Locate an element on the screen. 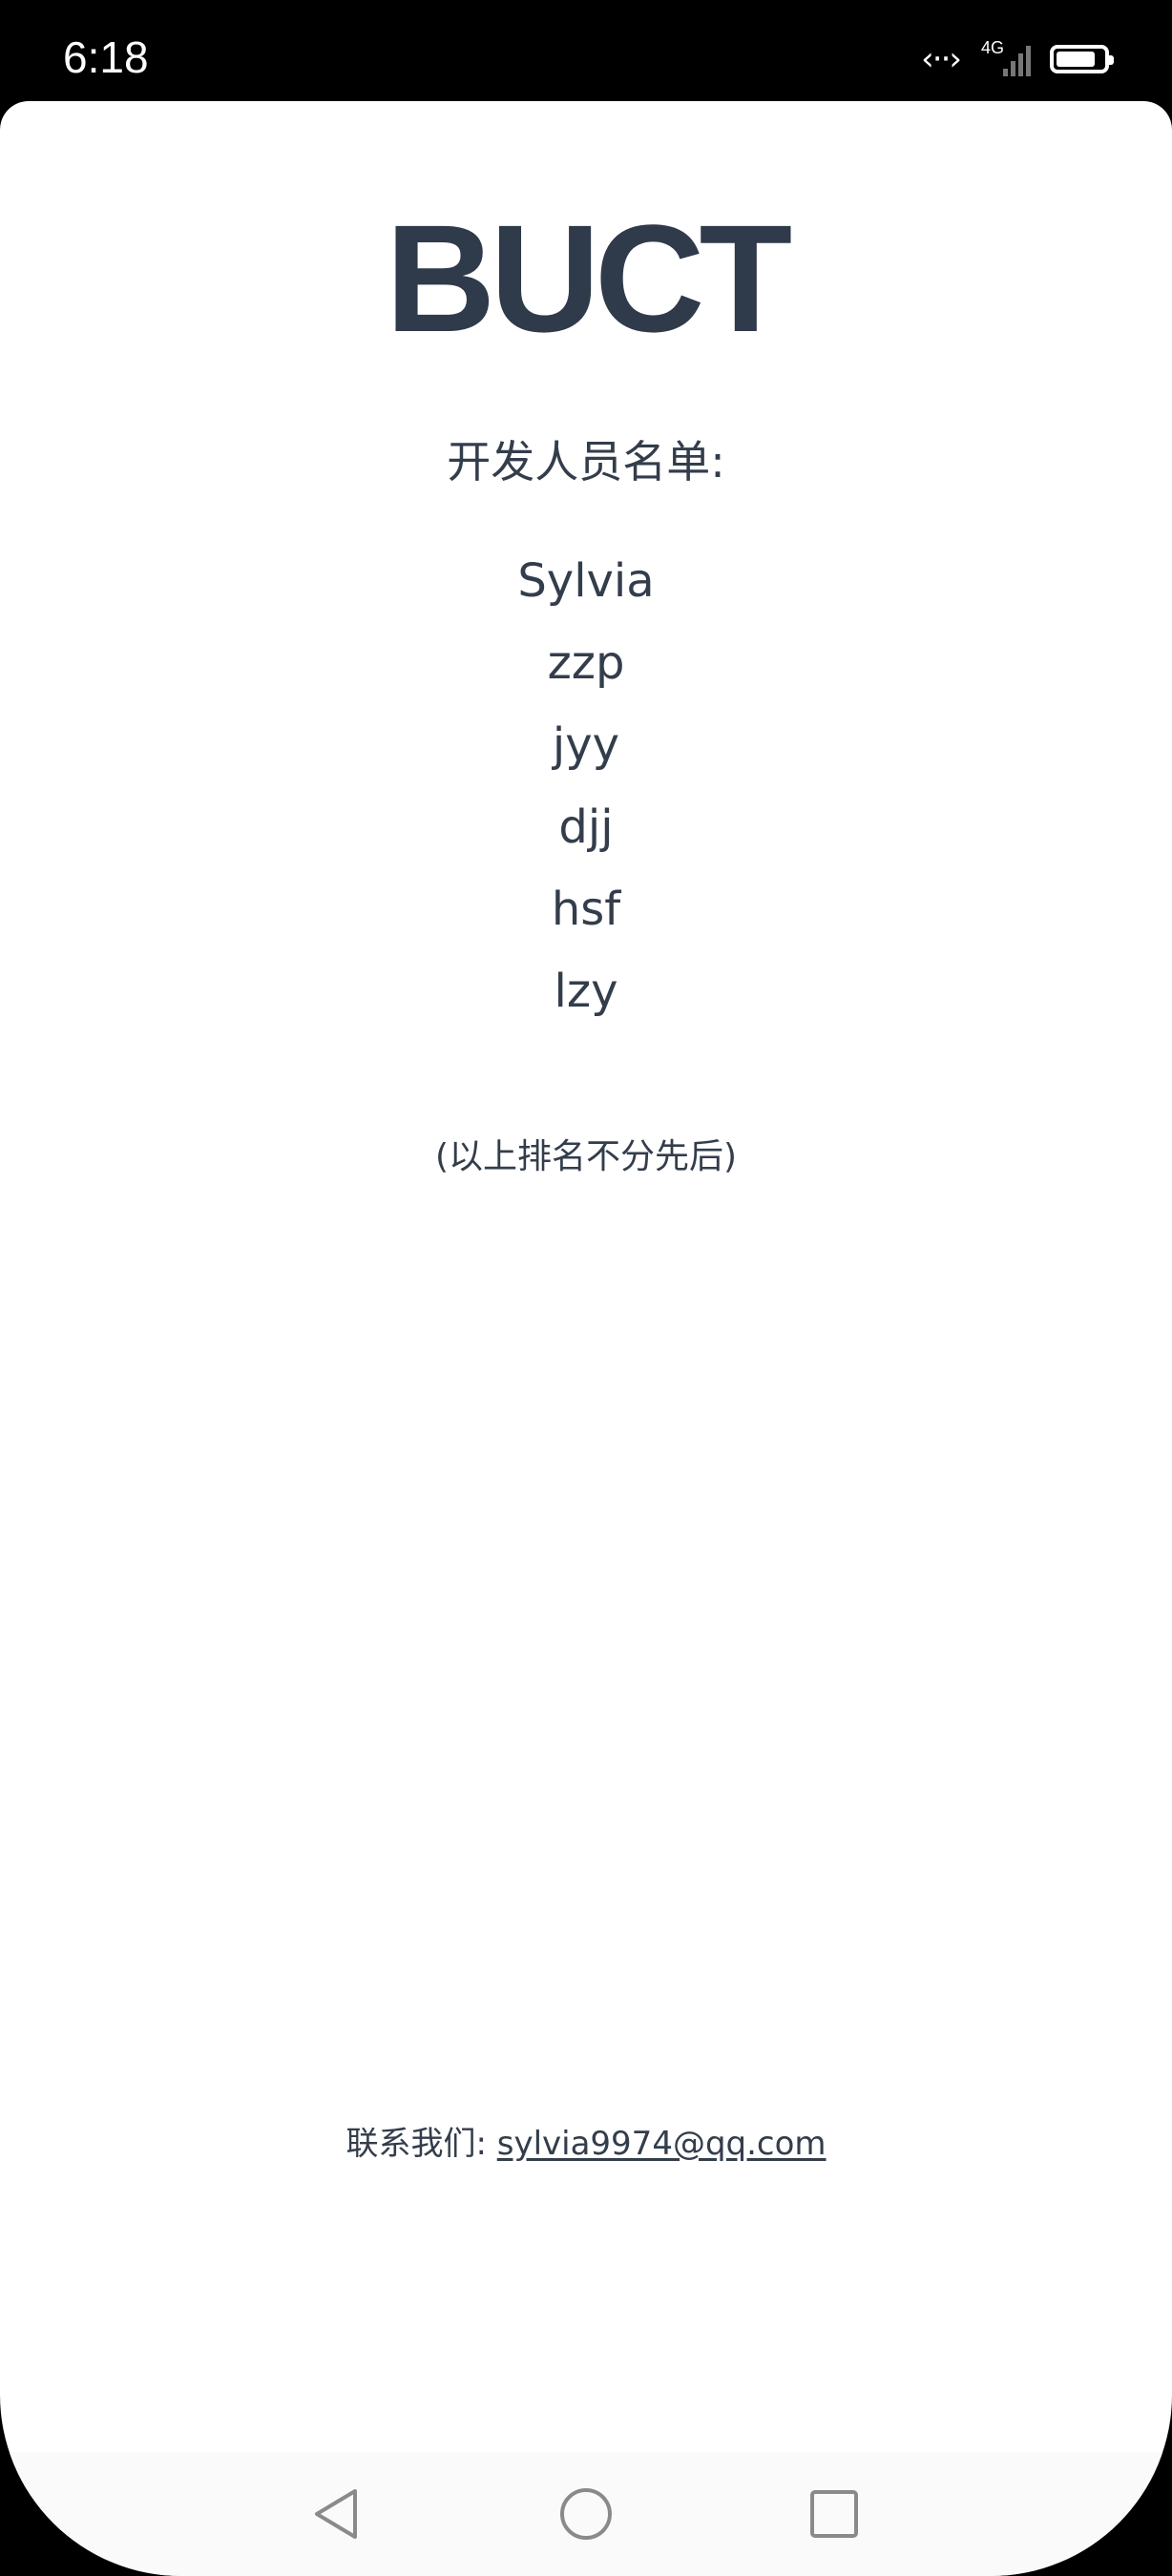 The image size is (1172, 2576). network-type-label: 4G is located at coordinates (992, 47).